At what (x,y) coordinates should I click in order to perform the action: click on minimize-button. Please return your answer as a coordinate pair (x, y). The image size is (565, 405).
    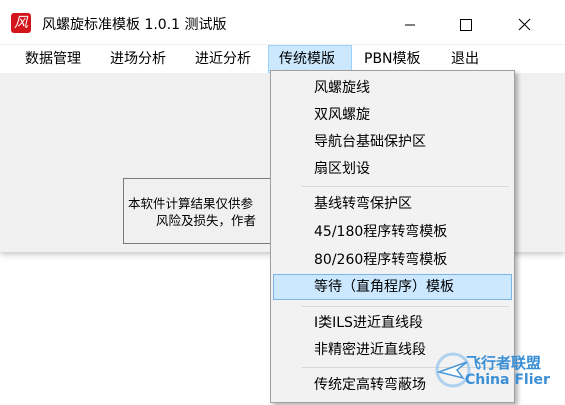
    Looking at the image, I should click on (410, 24).